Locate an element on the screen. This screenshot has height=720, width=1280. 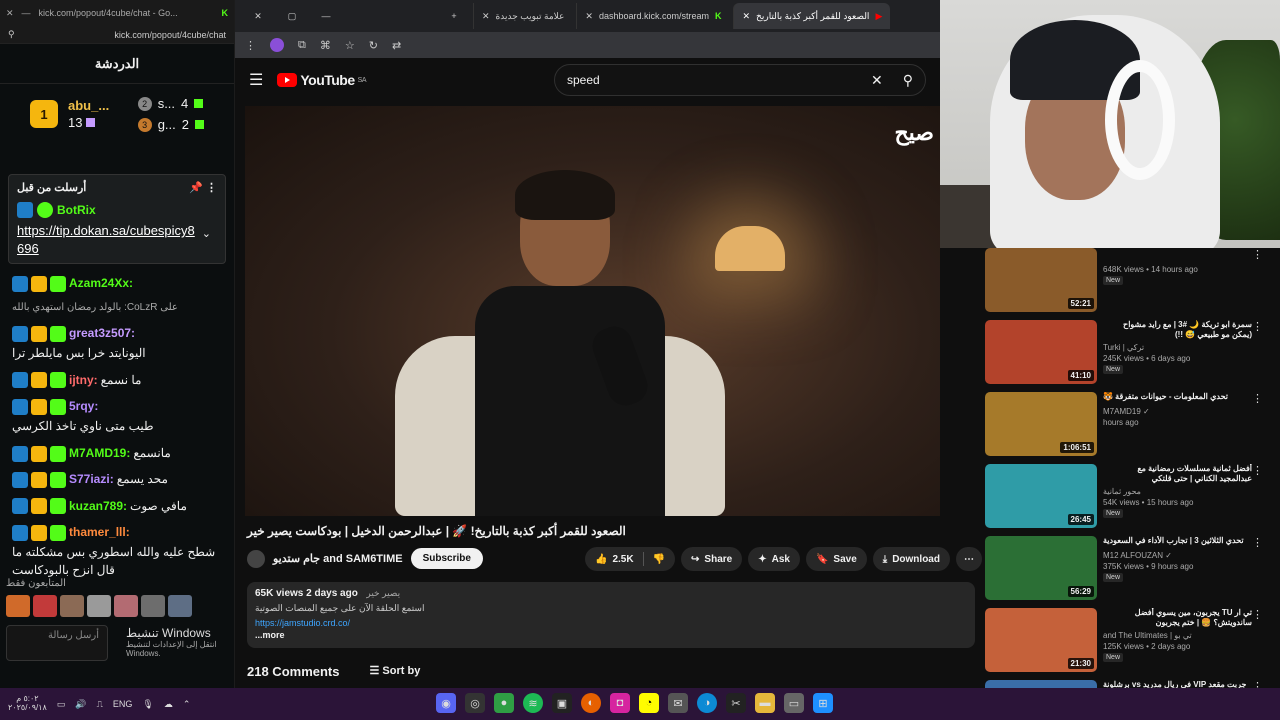
chat-username: S77iazi: is located at coordinates (91, 479).